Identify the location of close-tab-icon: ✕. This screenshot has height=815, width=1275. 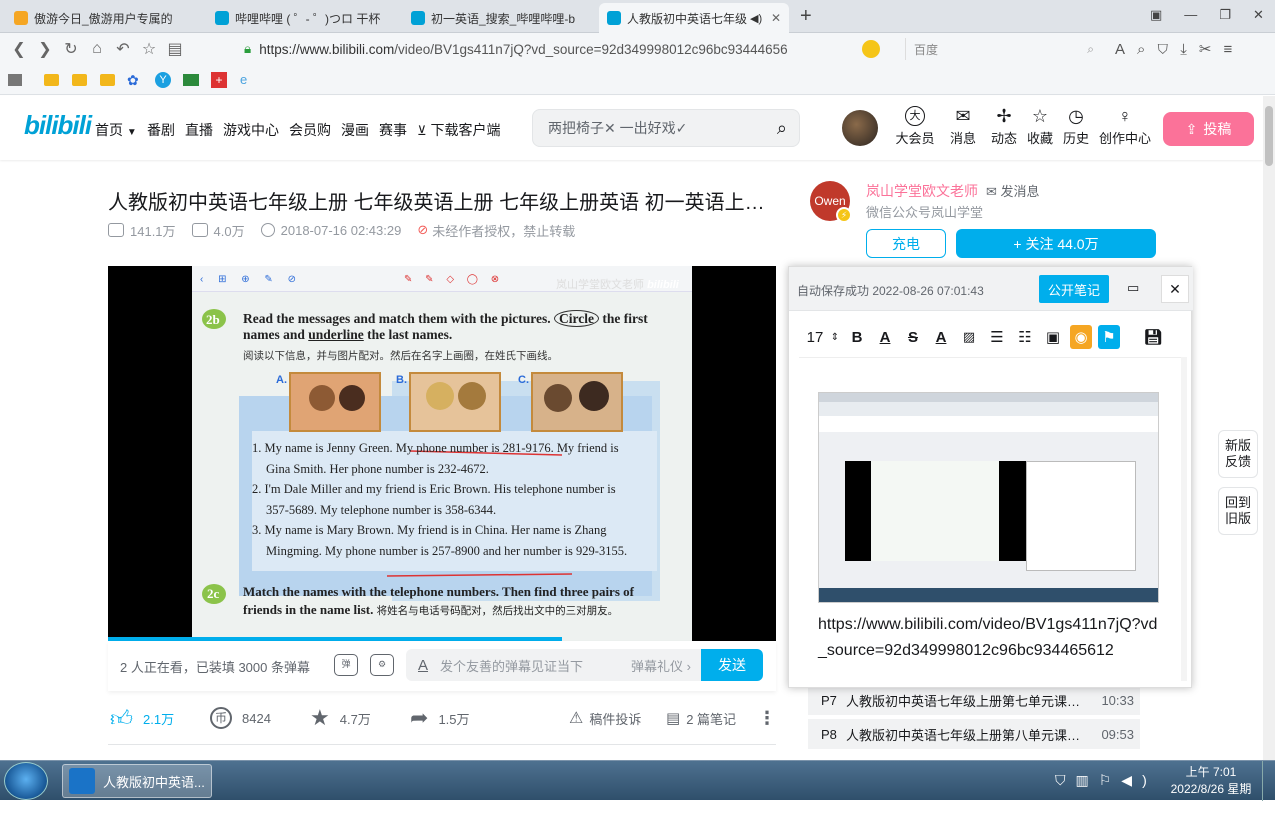
(776, 18).